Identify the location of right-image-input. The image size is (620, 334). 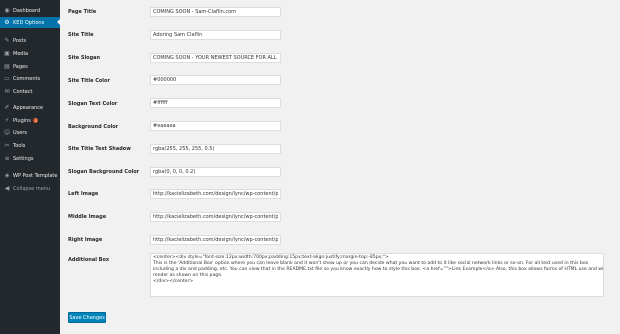
(215, 240).